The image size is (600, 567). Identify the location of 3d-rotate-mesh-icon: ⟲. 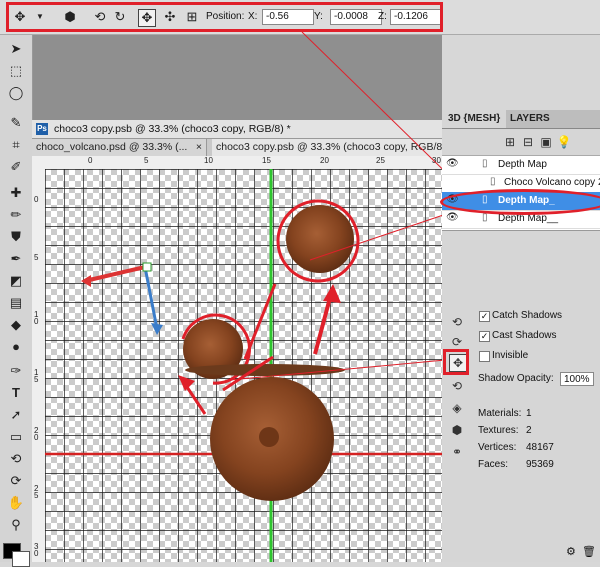
(457, 322).